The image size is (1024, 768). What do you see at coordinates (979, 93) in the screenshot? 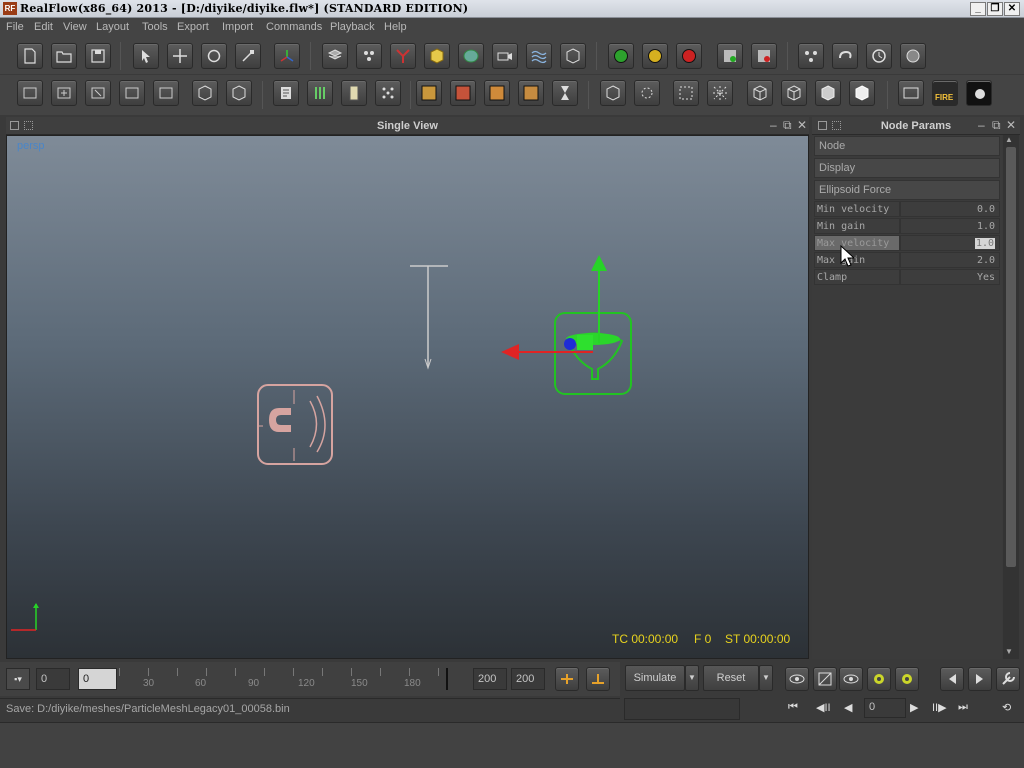
I see `maxwell-button` at bounding box center [979, 93].